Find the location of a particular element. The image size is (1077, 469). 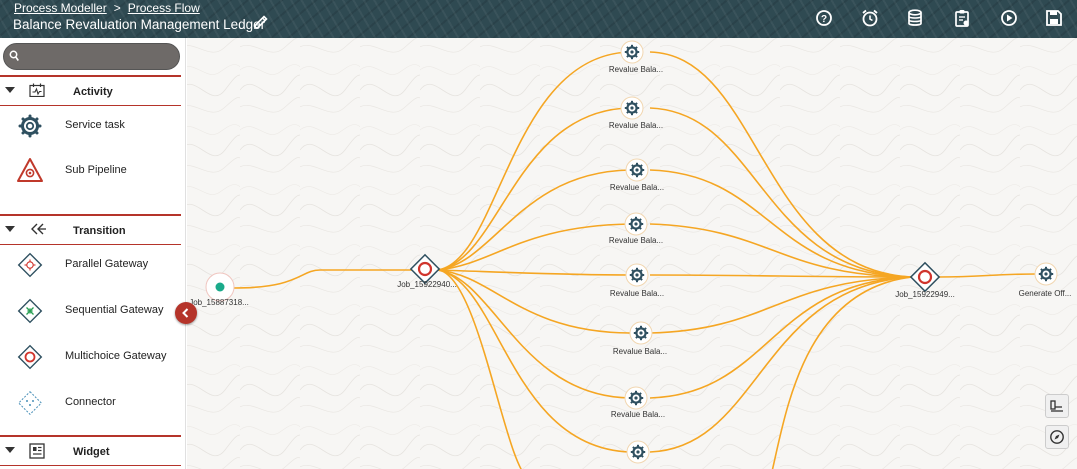

parallel-gateway-icon is located at coordinates (30, 265).